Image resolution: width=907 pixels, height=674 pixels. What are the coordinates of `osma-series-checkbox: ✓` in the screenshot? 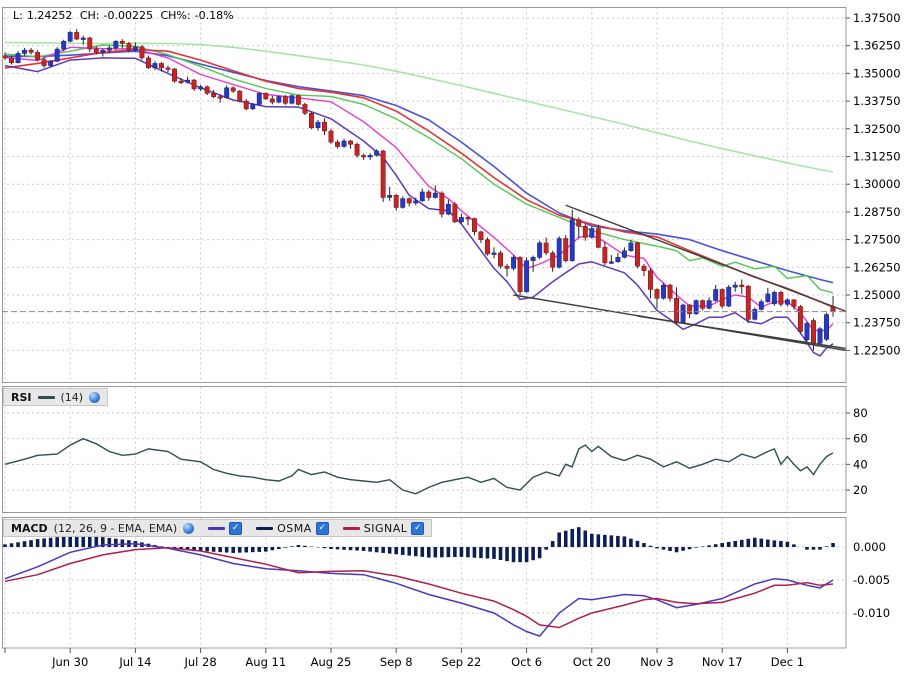 It's located at (322, 528).